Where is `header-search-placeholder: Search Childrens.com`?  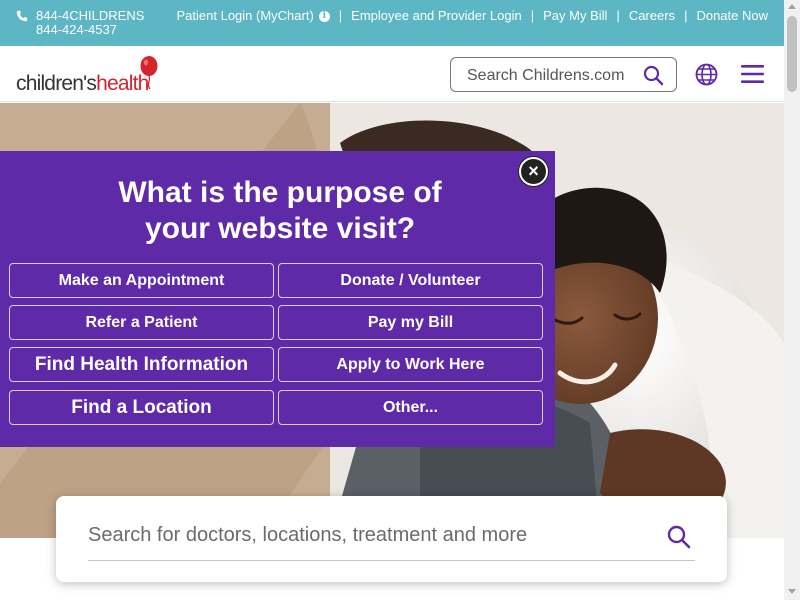 header-search-placeholder: Search Childrens.com is located at coordinates (546, 75).